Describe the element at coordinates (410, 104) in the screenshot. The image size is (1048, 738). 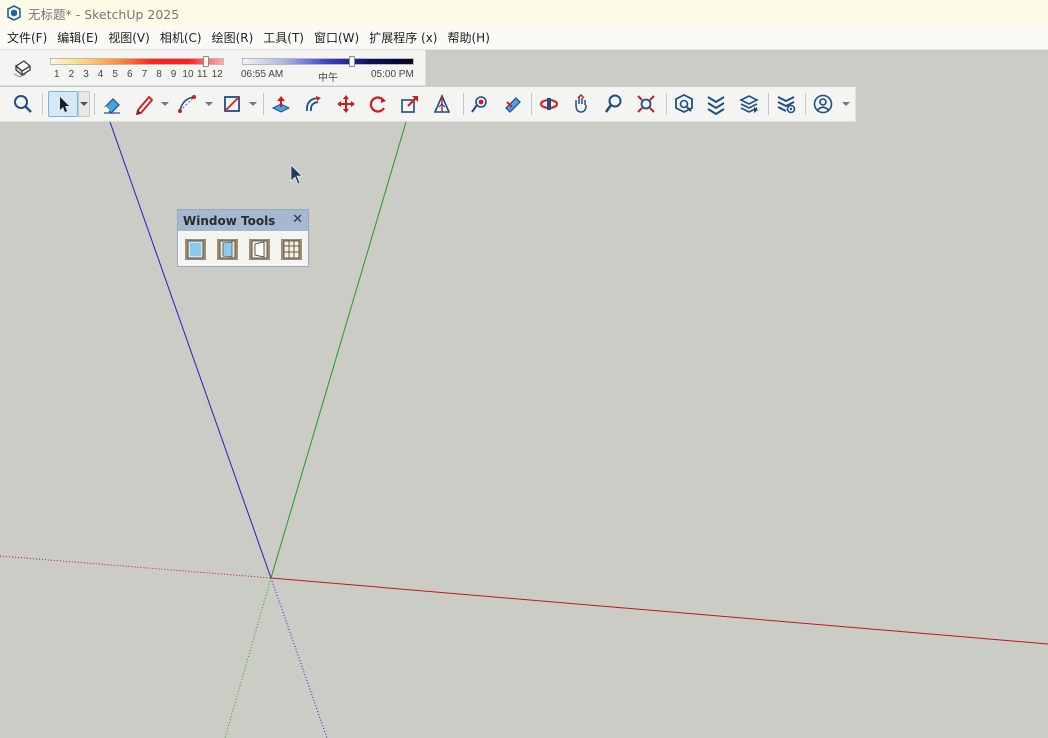
I see `scale-icon` at that location.